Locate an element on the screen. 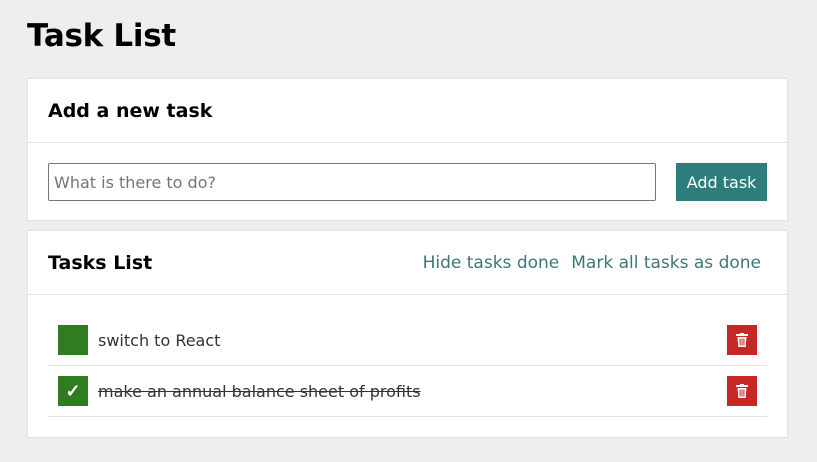  tasks-list-actions: Hide tasks done Mark all tasks as done is located at coordinates (592, 263).